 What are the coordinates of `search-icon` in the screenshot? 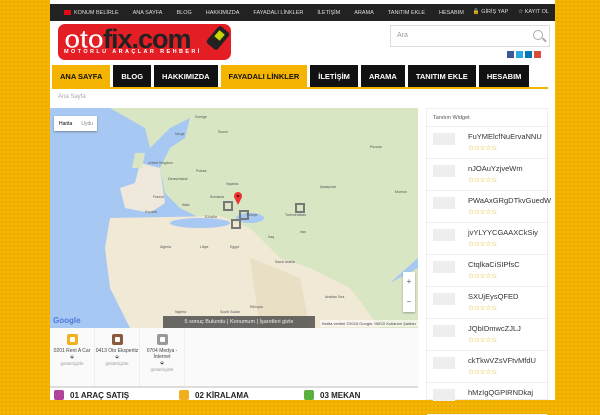 It's located at (538, 35).